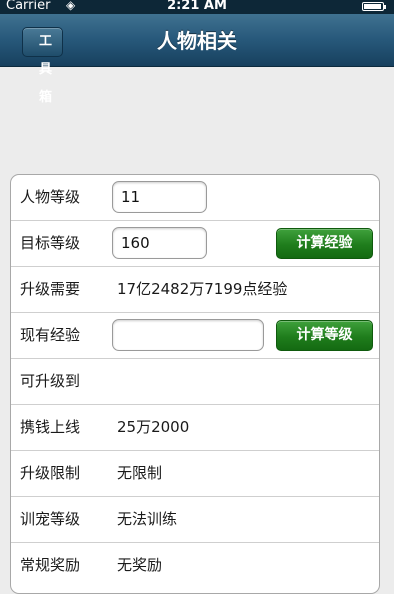 The image size is (394, 594). Describe the element at coordinates (50, 243) in the screenshot. I see `target-level-label: 目标等级` at that location.